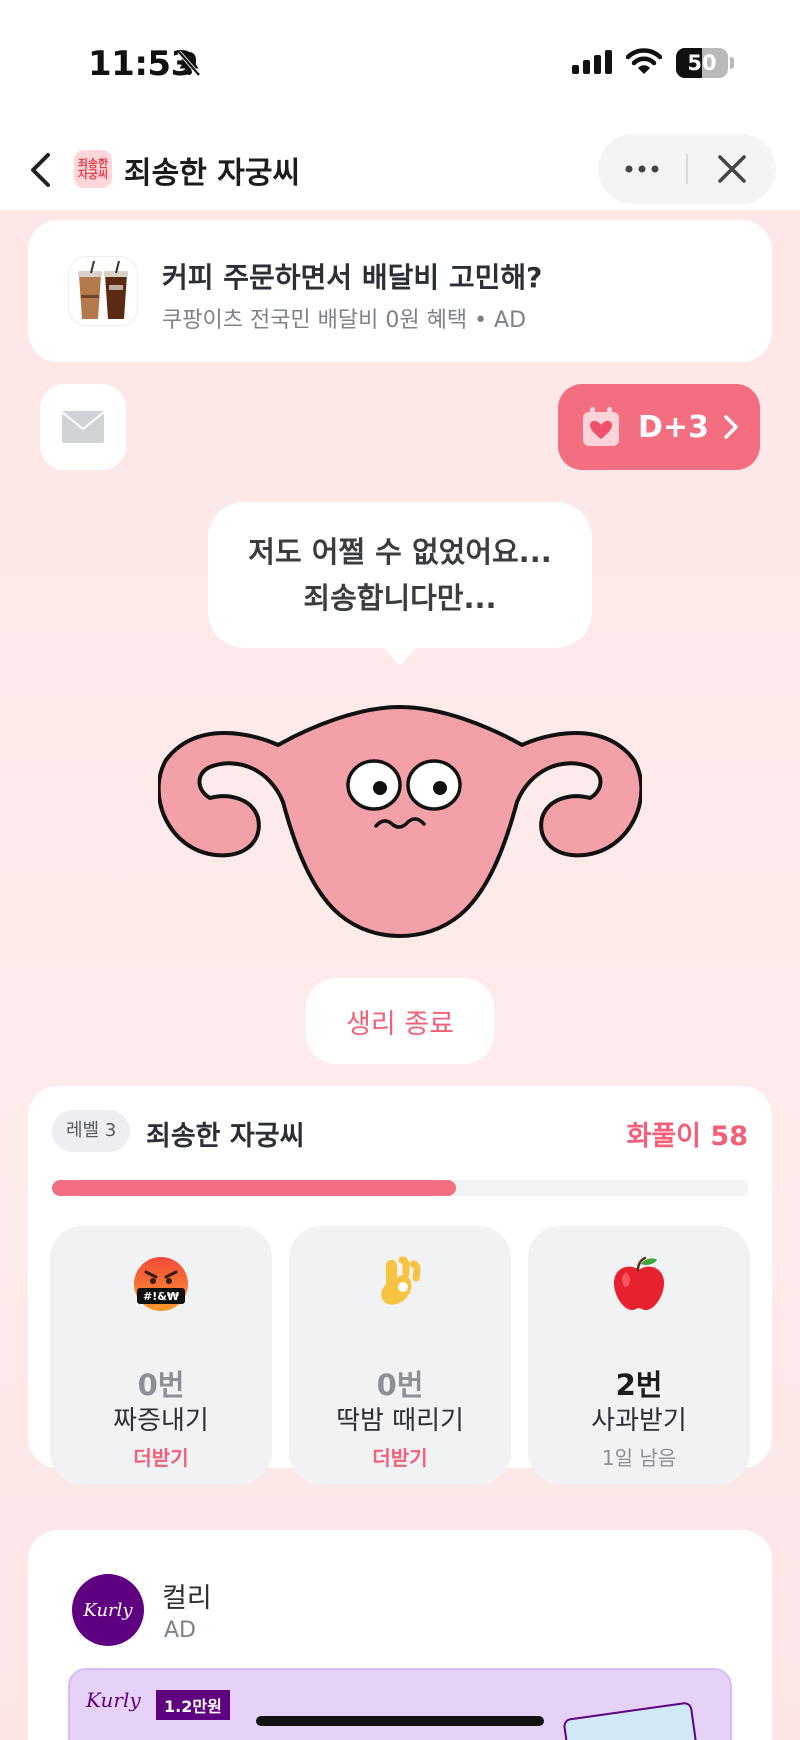 The image size is (800, 1740). I want to click on coffee-thumbnail, so click(103, 291).